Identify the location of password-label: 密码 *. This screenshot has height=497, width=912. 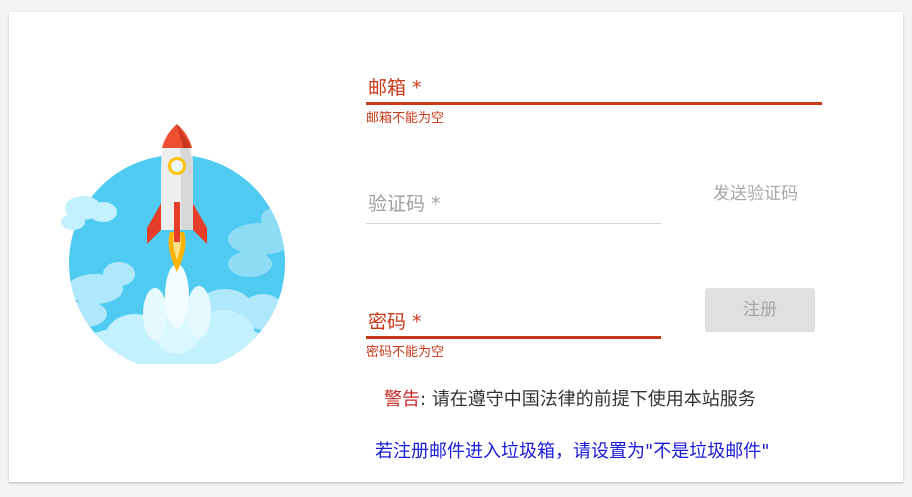
(395, 322).